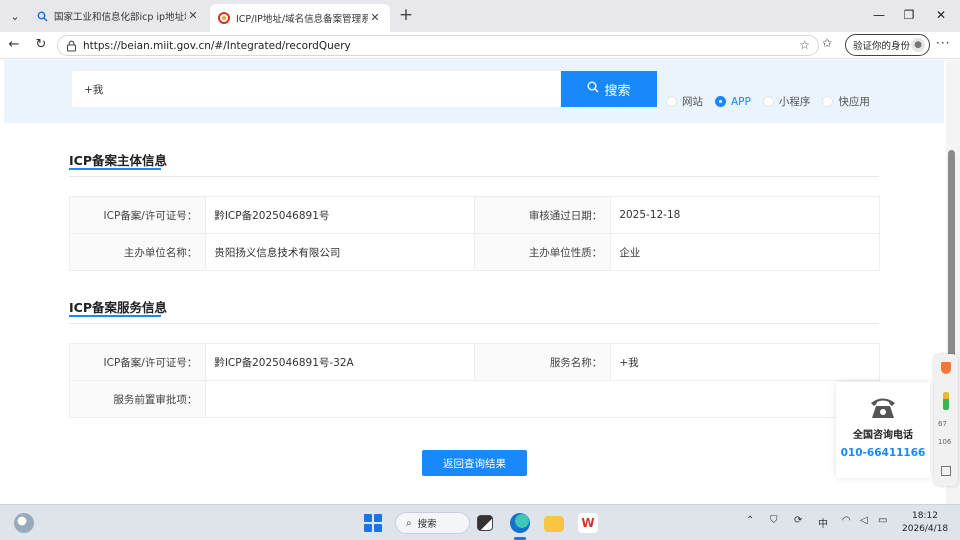 This screenshot has width=960, height=540. Describe the element at coordinates (946, 401) in the screenshot. I see `network-bar-icon` at that location.